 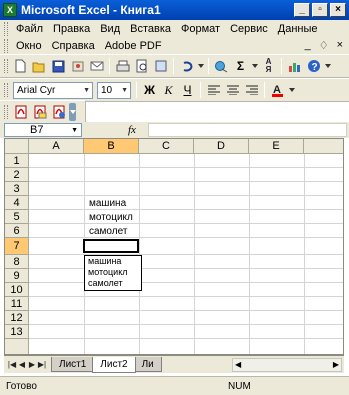 What do you see at coordinates (110, 29) in the screenshot?
I see `menu-view: Вид` at bounding box center [110, 29].